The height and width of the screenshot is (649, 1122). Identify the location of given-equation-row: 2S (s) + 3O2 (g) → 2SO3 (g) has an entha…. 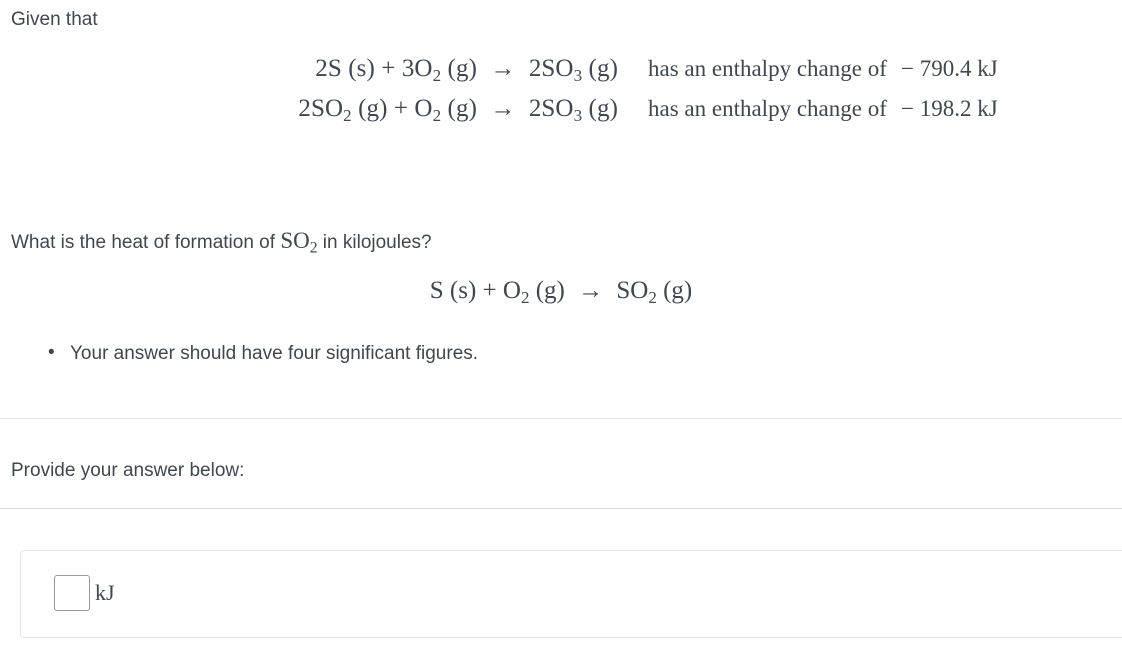
(561, 75).